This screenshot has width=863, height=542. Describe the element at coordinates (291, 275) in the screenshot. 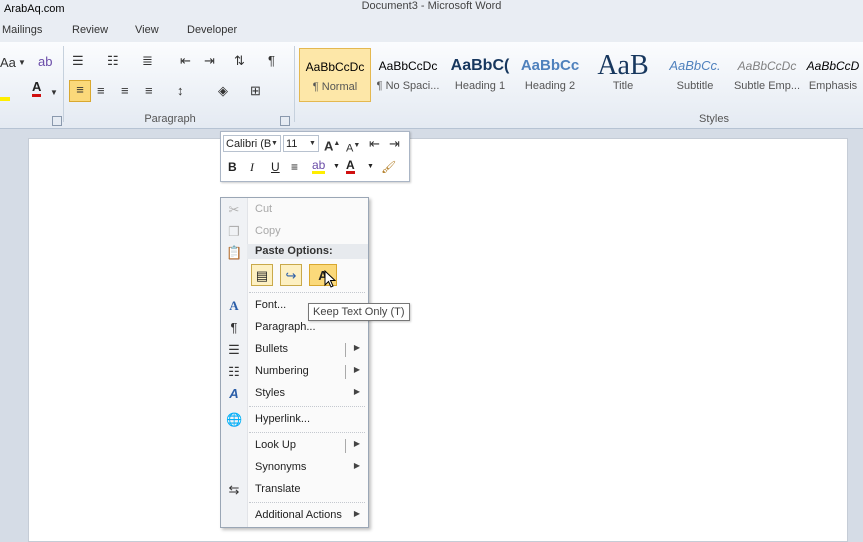

I see `paste-merge-formatting-button: ↪` at that location.